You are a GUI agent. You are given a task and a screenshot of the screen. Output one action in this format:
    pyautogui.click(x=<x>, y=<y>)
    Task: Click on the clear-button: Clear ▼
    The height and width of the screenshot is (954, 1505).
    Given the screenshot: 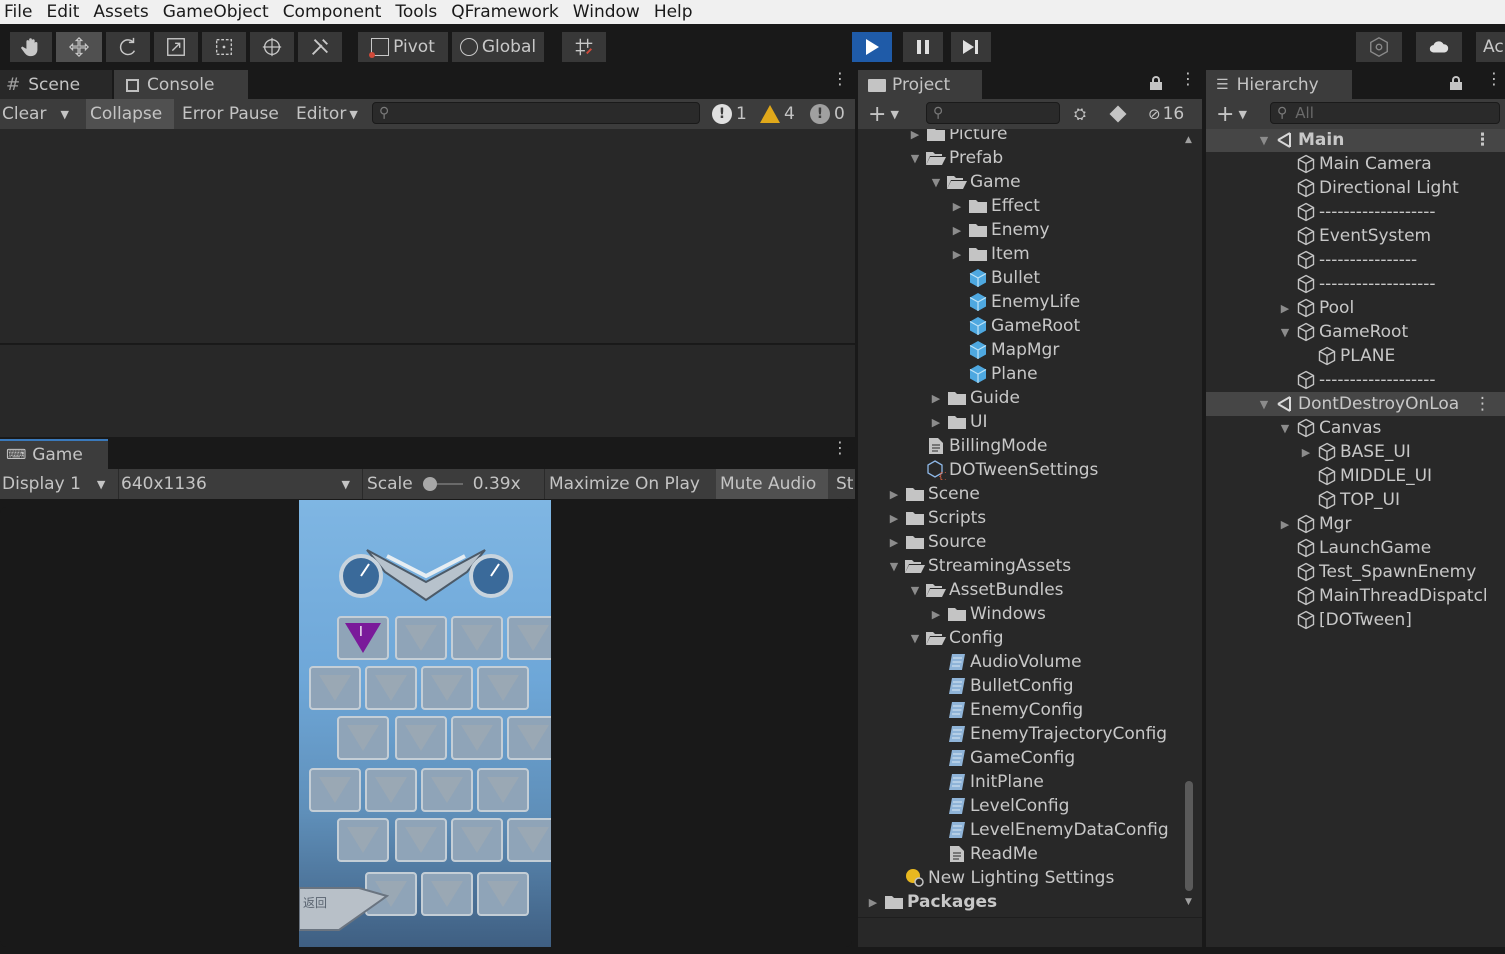 What is the action you would take?
    pyautogui.click(x=41, y=114)
    